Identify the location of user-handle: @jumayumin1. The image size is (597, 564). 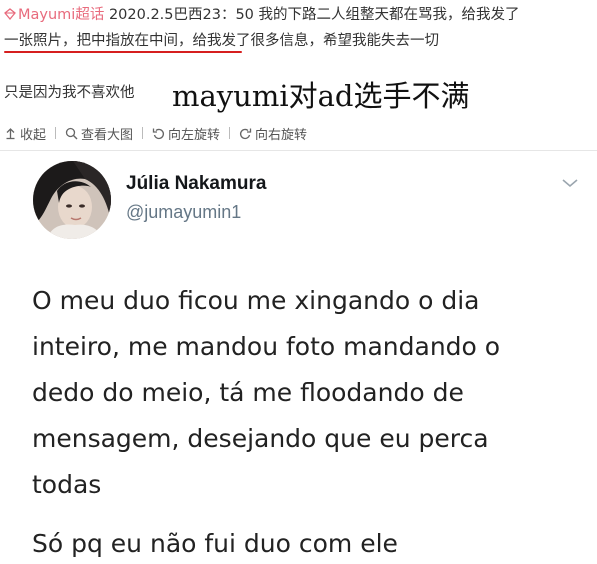
(183, 212).